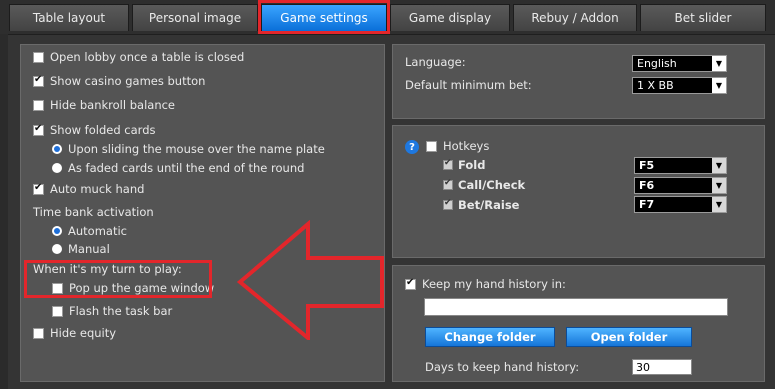 This screenshot has height=389, width=775. I want to click on tab-table-layout: Table layout, so click(69, 17).